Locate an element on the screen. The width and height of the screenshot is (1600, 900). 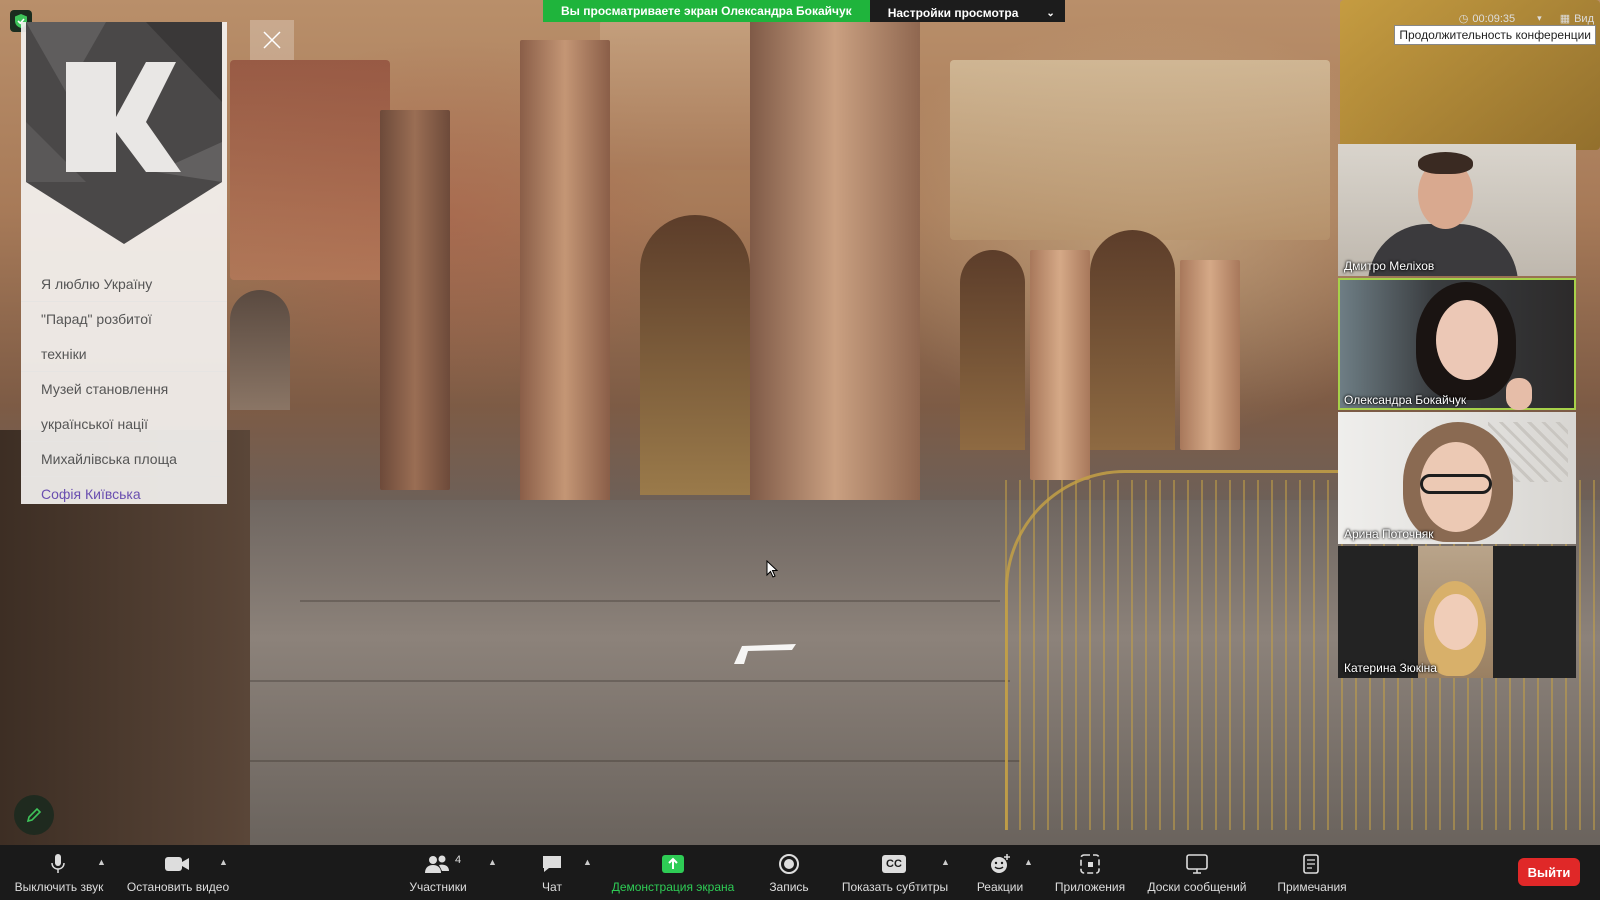
fresco-left is located at coordinates (310, 170).